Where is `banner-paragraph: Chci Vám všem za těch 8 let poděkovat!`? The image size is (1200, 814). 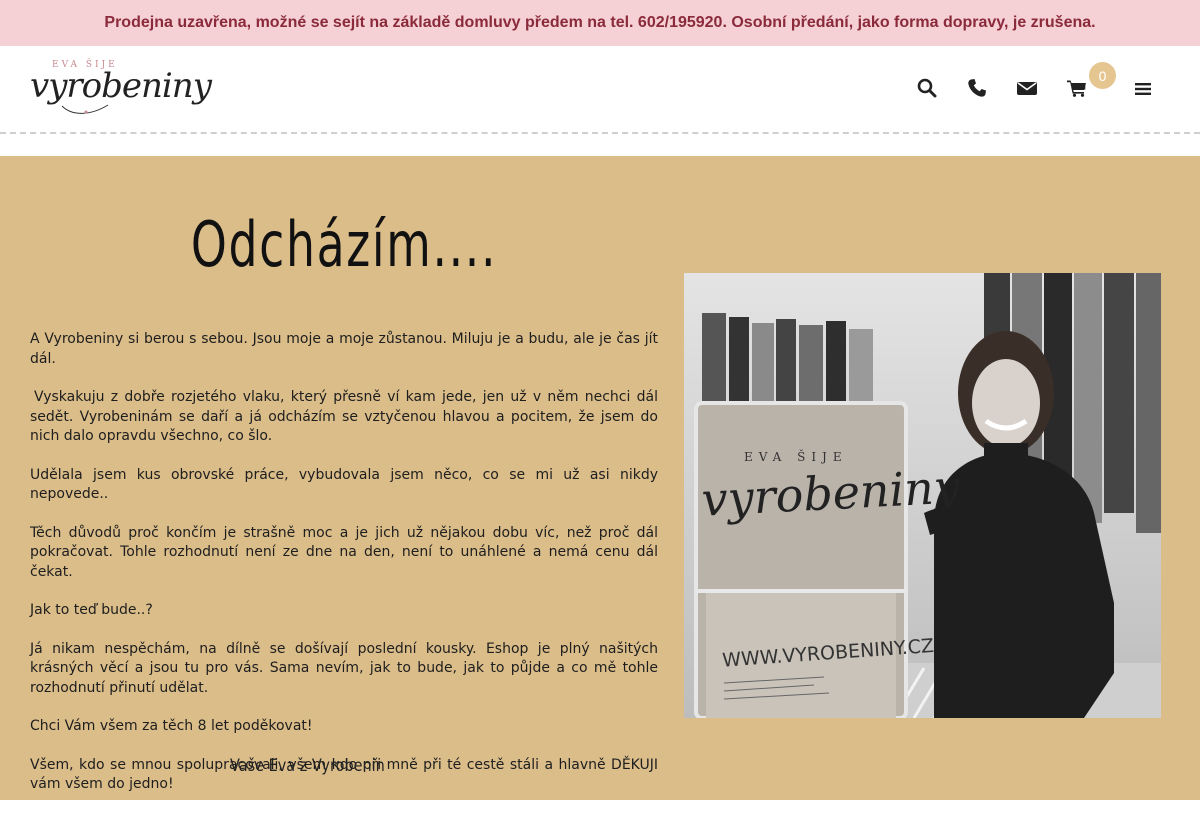 banner-paragraph: Chci Vám všem za těch 8 let poděkovat! is located at coordinates (171, 726).